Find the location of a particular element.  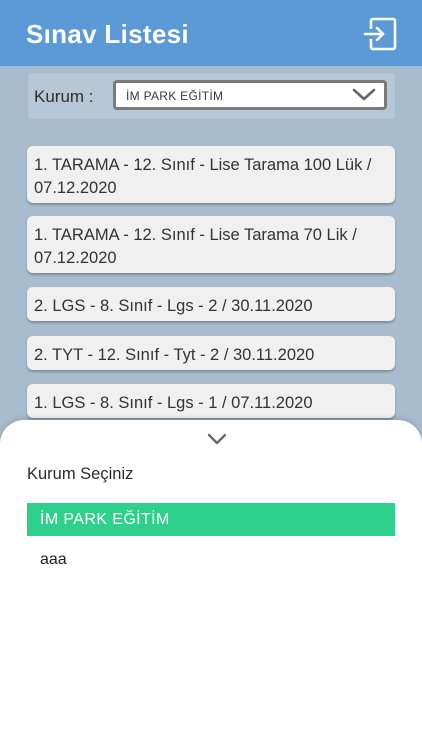

exam-title-line: 1. LGS - 8. Sınıf - Lgs - 1 / 07.11.2020 is located at coordinates (173, 403).